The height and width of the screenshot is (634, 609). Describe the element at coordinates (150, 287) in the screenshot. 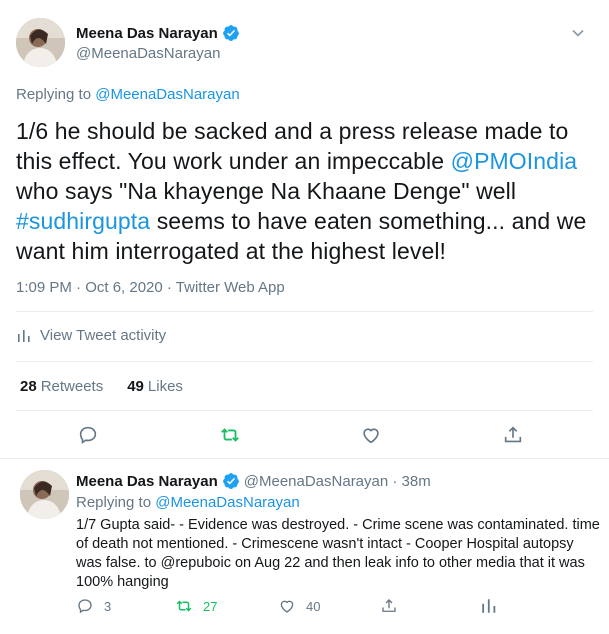

I see `tweet-timestamp: 1:09 PM · Oct 6, 2020 · Twitter Web App` at that location.